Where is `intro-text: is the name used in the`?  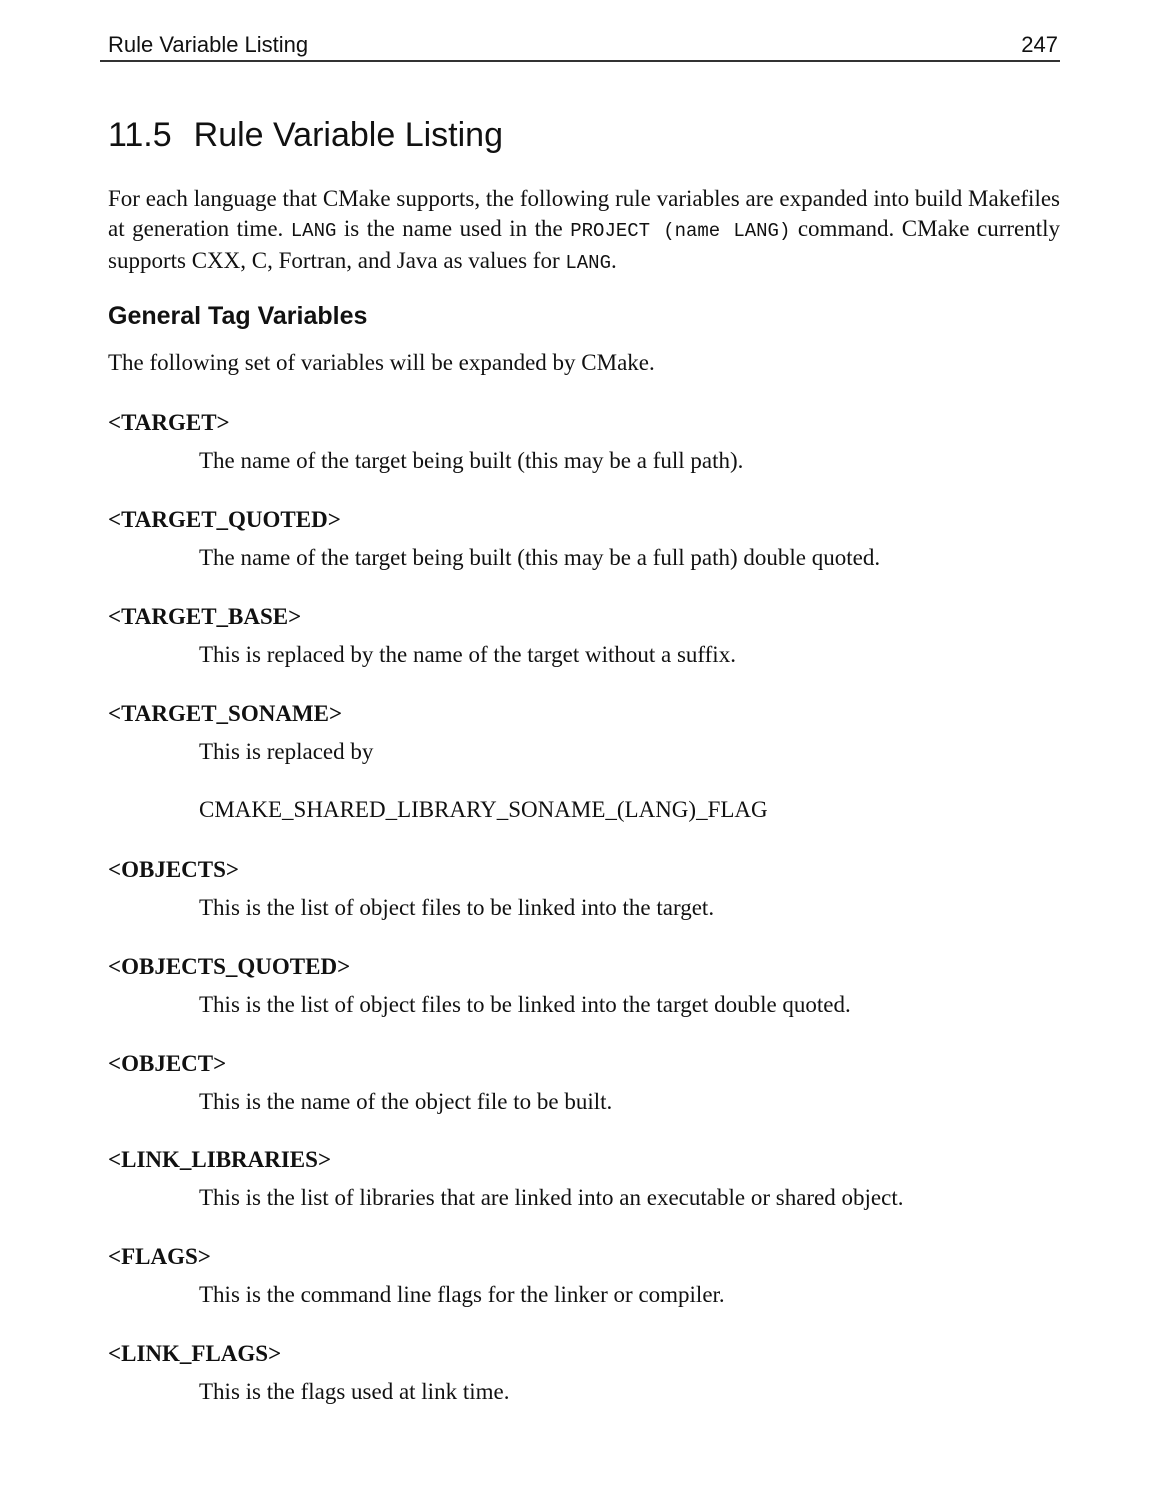
intro-text: is the name used in the is located at coordinates (453, 228).